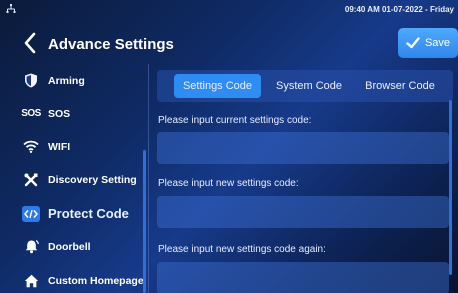 The image size is (458, 293). I want to click on sidebar-item-protect-code: Protect Code, so click(73, 213).